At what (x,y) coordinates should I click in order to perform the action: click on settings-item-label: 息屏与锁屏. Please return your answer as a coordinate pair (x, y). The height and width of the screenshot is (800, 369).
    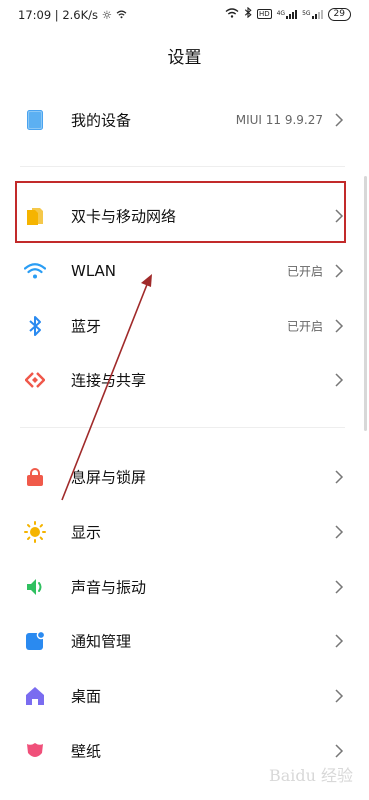
    Looking at the image, I should click on (109, 477).